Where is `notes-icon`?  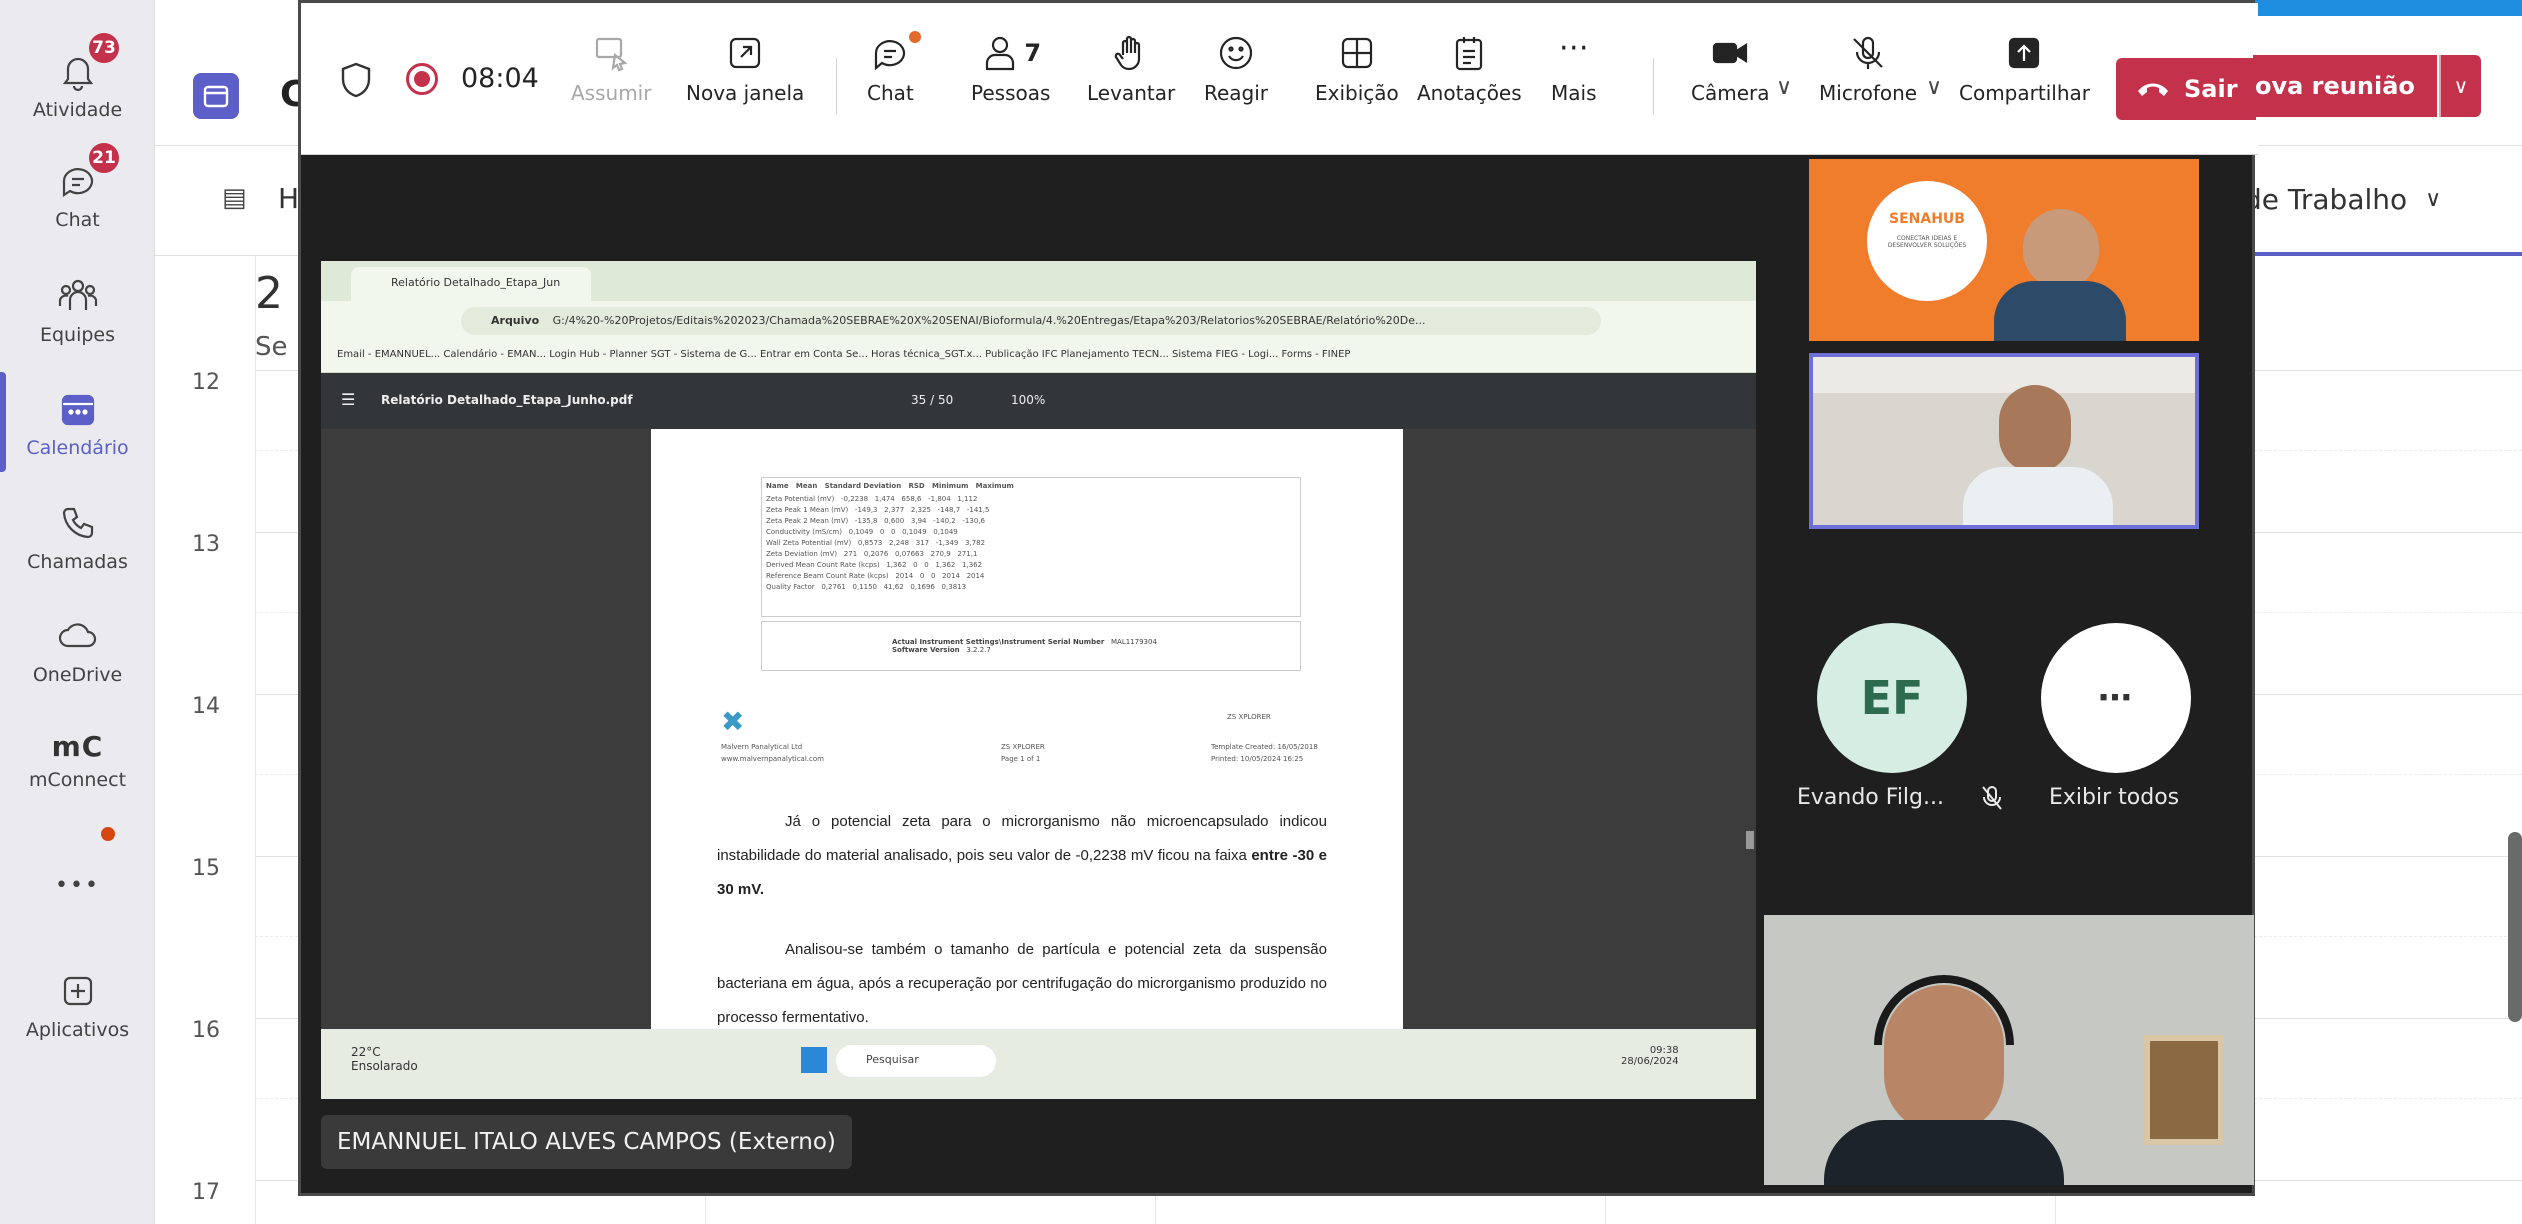 notes-icon is located at coordinates (1469, 54).